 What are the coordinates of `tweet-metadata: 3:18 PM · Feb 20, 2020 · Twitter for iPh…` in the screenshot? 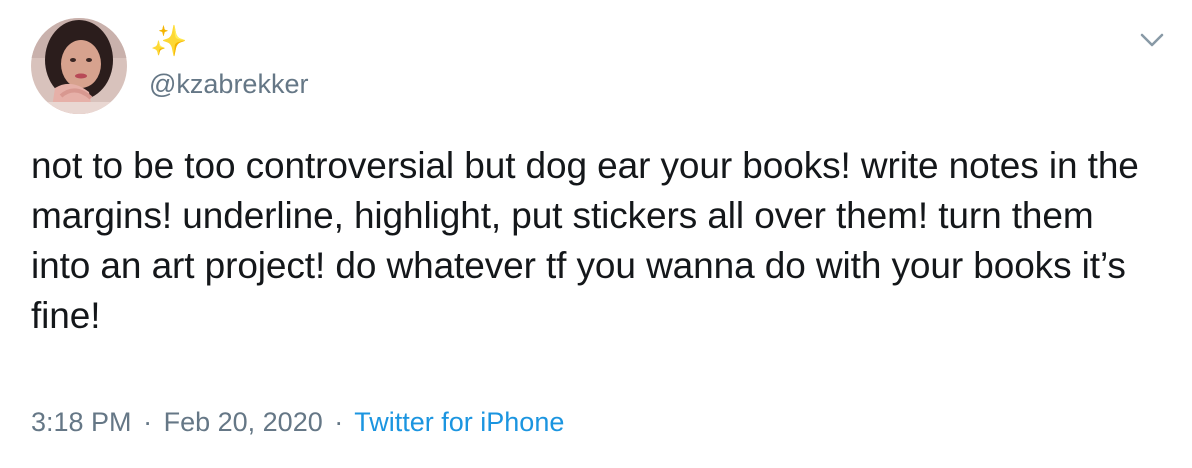 It's located at (297, 422).